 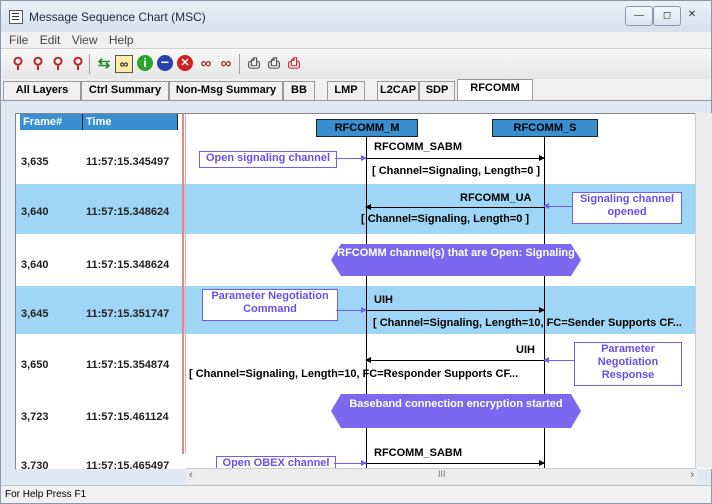 What do you see at coordinates (125, 90) in the screenshot?
I see `tab-ctrl-summary: Ctrl Summary` at bounding box center [125, 90].